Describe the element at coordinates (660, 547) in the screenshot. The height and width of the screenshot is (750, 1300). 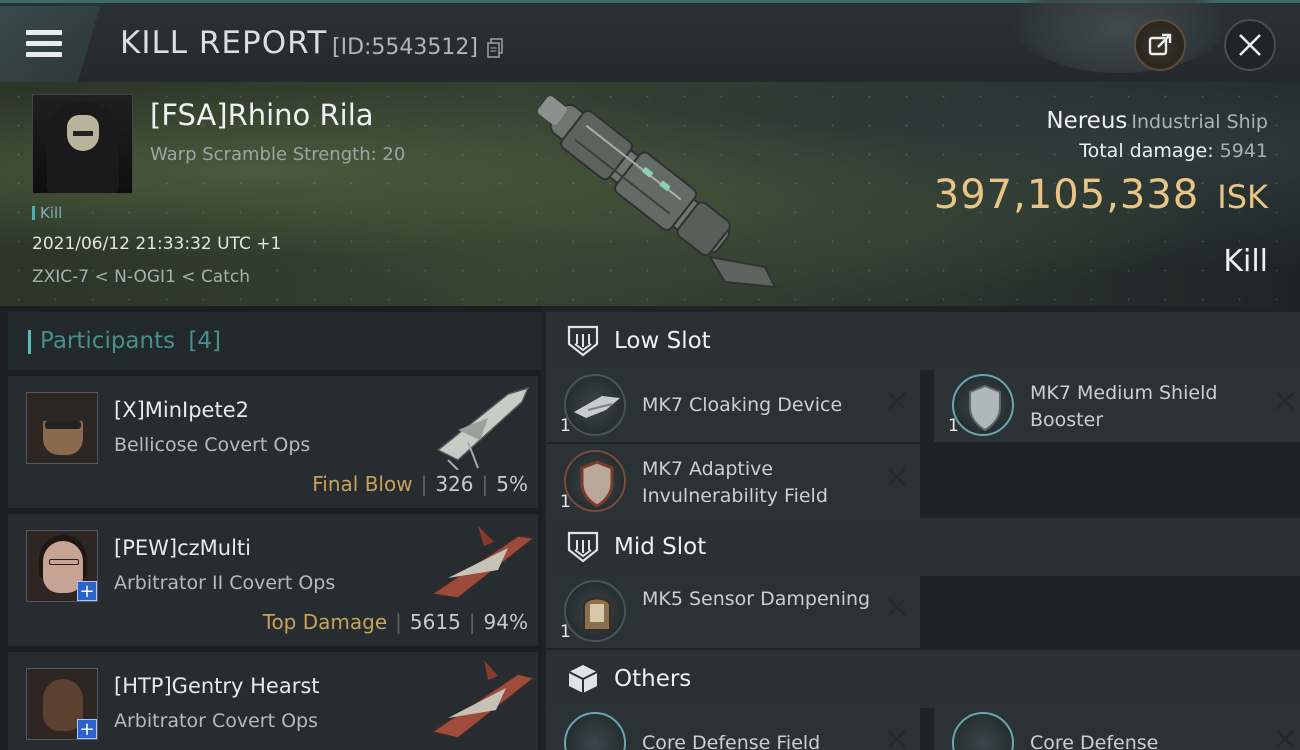
I see `mid-slot-label: Mid Slot` at that location.